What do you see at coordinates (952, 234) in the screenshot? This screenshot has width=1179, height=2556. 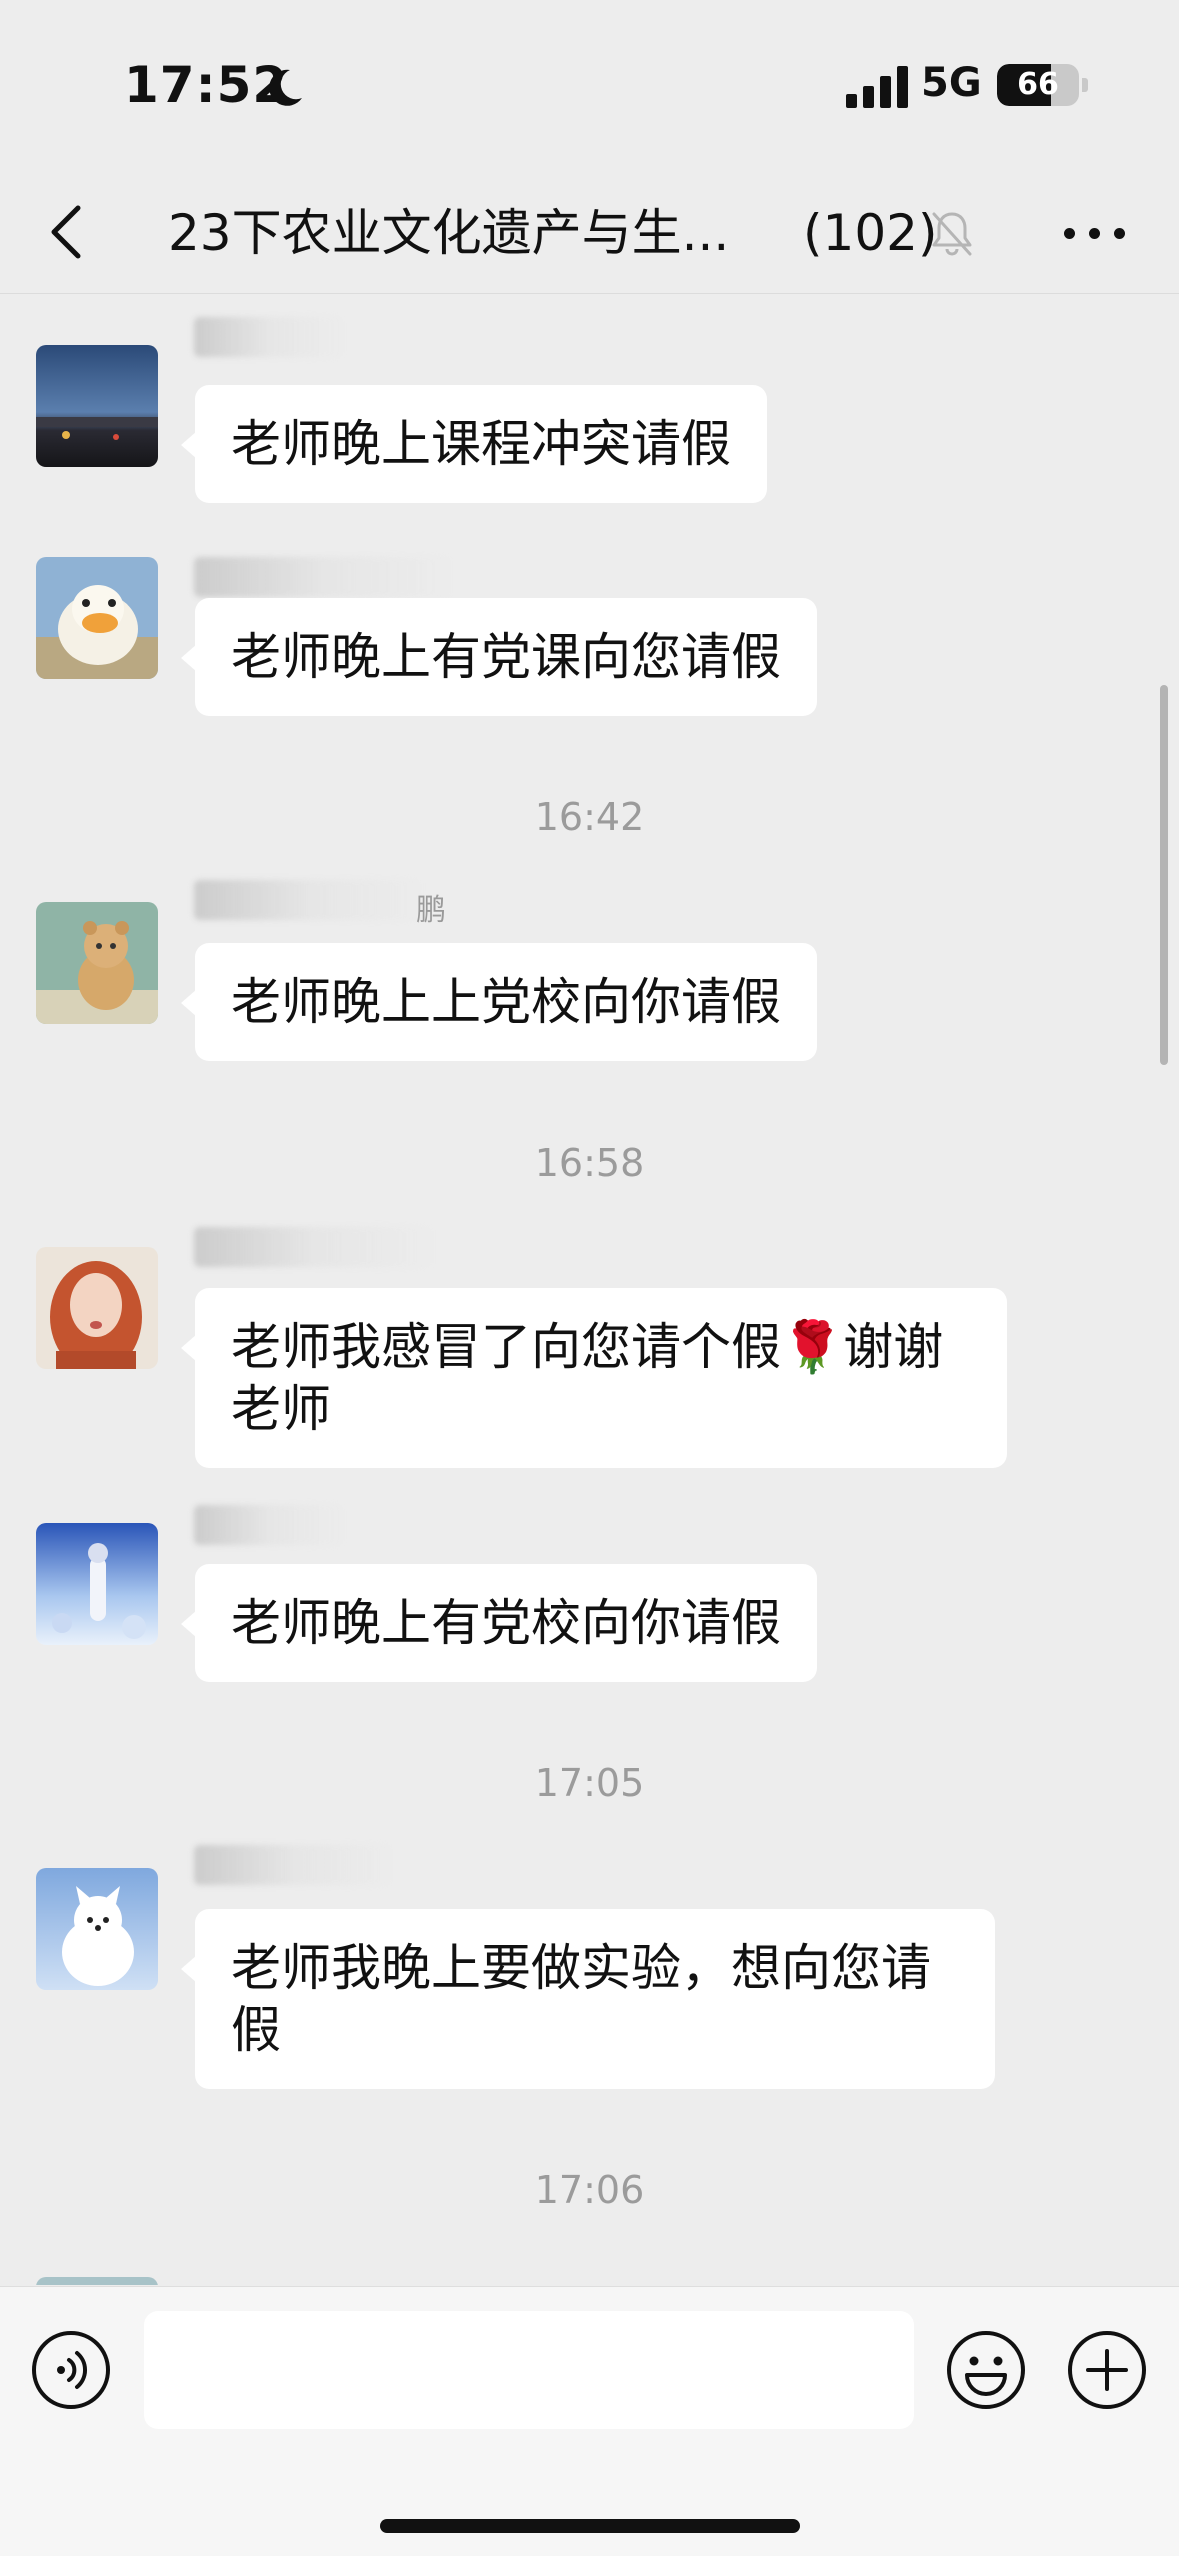 I see `mute-icon` at bounding box center [952, 234].